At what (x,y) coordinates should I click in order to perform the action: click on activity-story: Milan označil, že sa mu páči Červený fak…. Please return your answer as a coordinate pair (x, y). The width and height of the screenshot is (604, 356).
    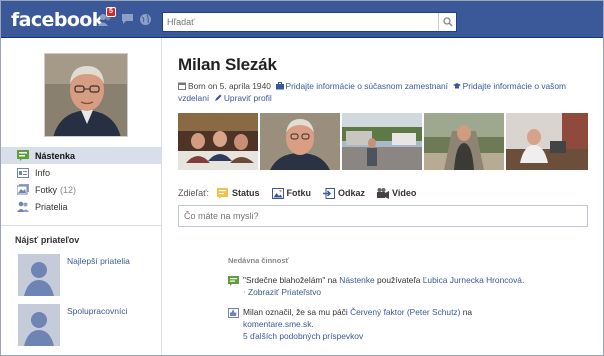
    Looking at the image, I should click on (408, 326).